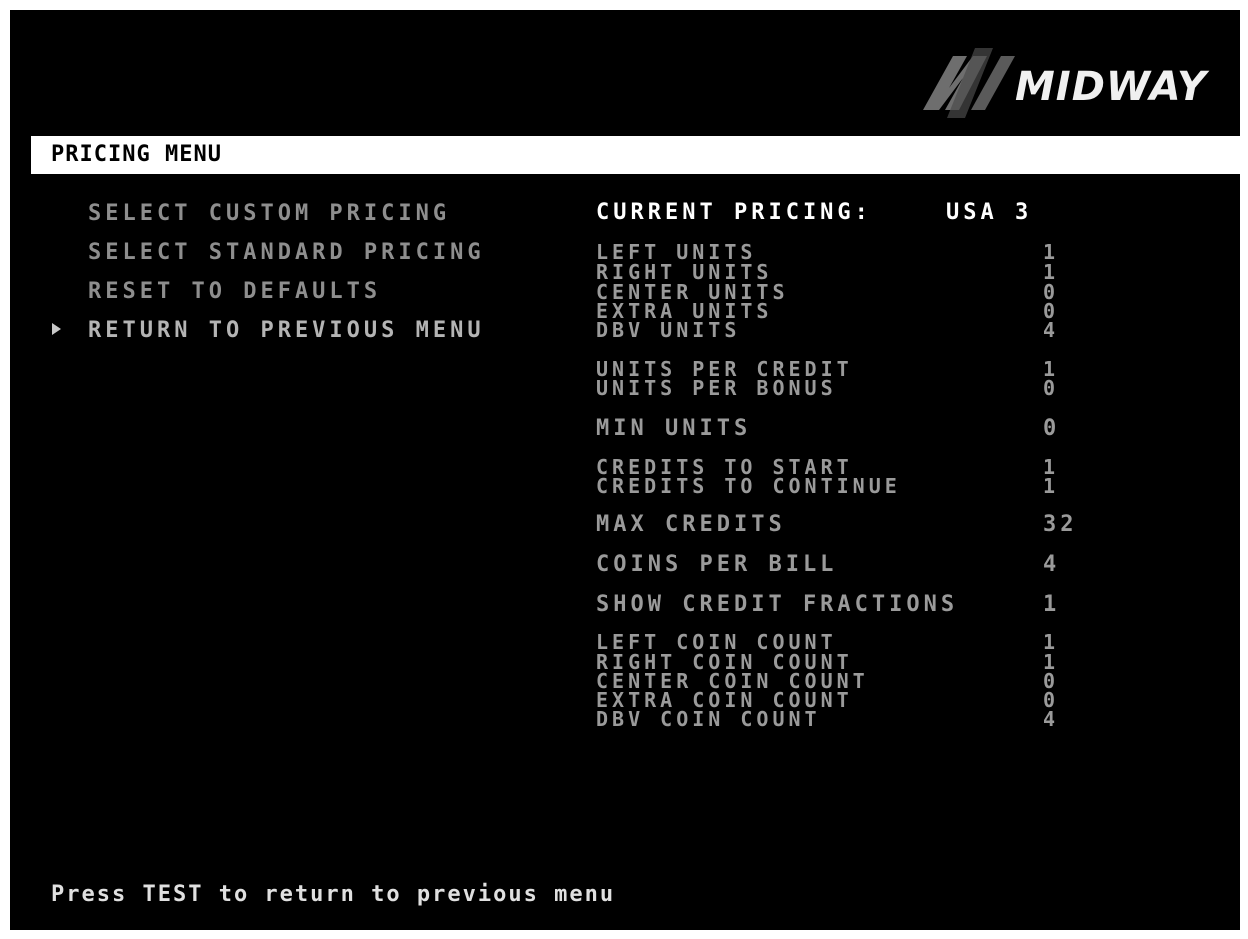 The image size is (1248, 939). What do you see at coordinates (717, 564) in the screenshot?
I see `setting-label: COINS PER BILL` at bounding box center [717, 564].